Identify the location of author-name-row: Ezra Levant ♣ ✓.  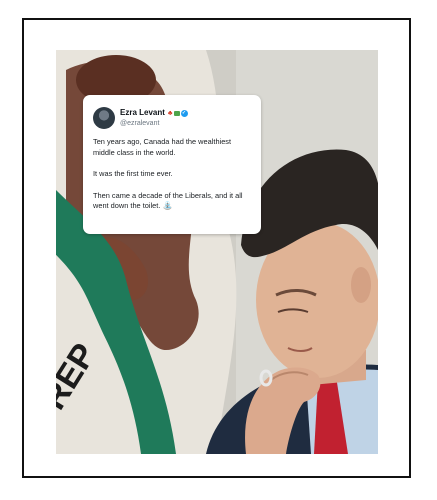
(154, 113).